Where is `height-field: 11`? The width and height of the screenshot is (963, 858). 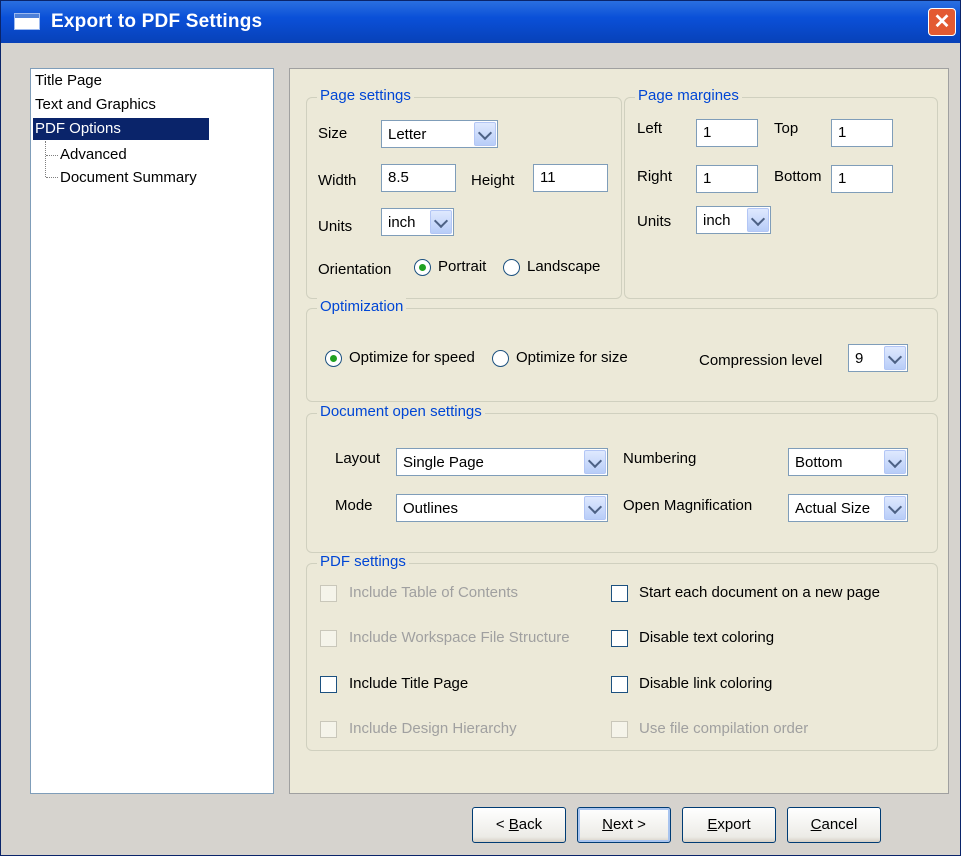
height-field: 11 is located at coordinates (570, 178).